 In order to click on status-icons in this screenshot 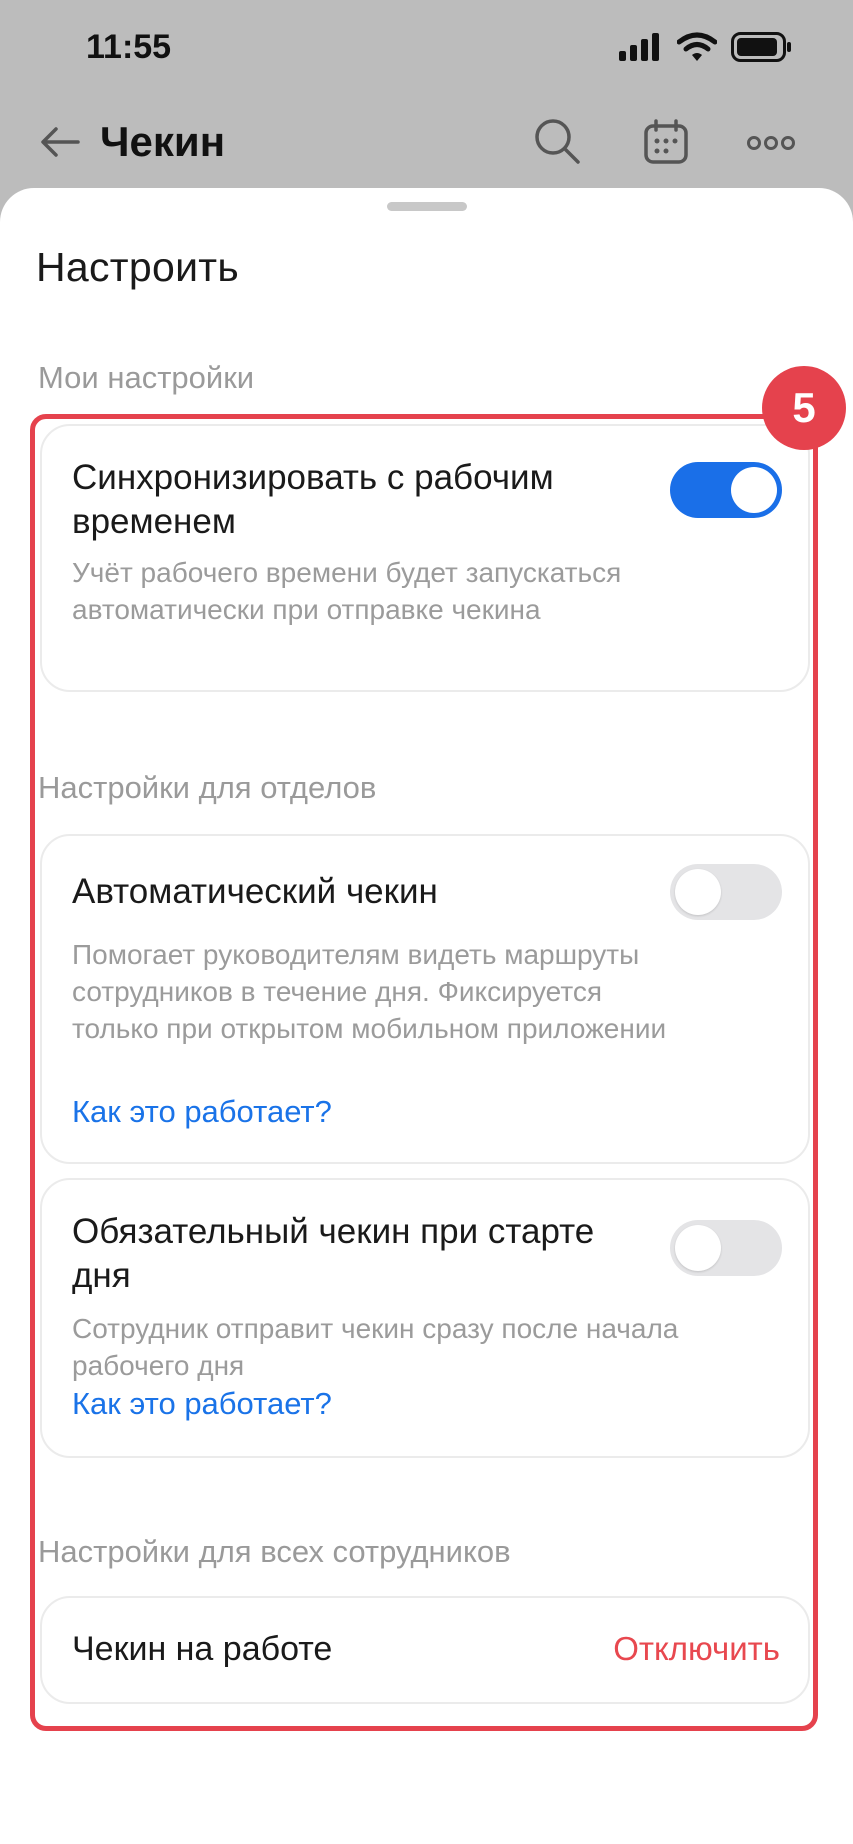, I will do `click(706, 47)`.